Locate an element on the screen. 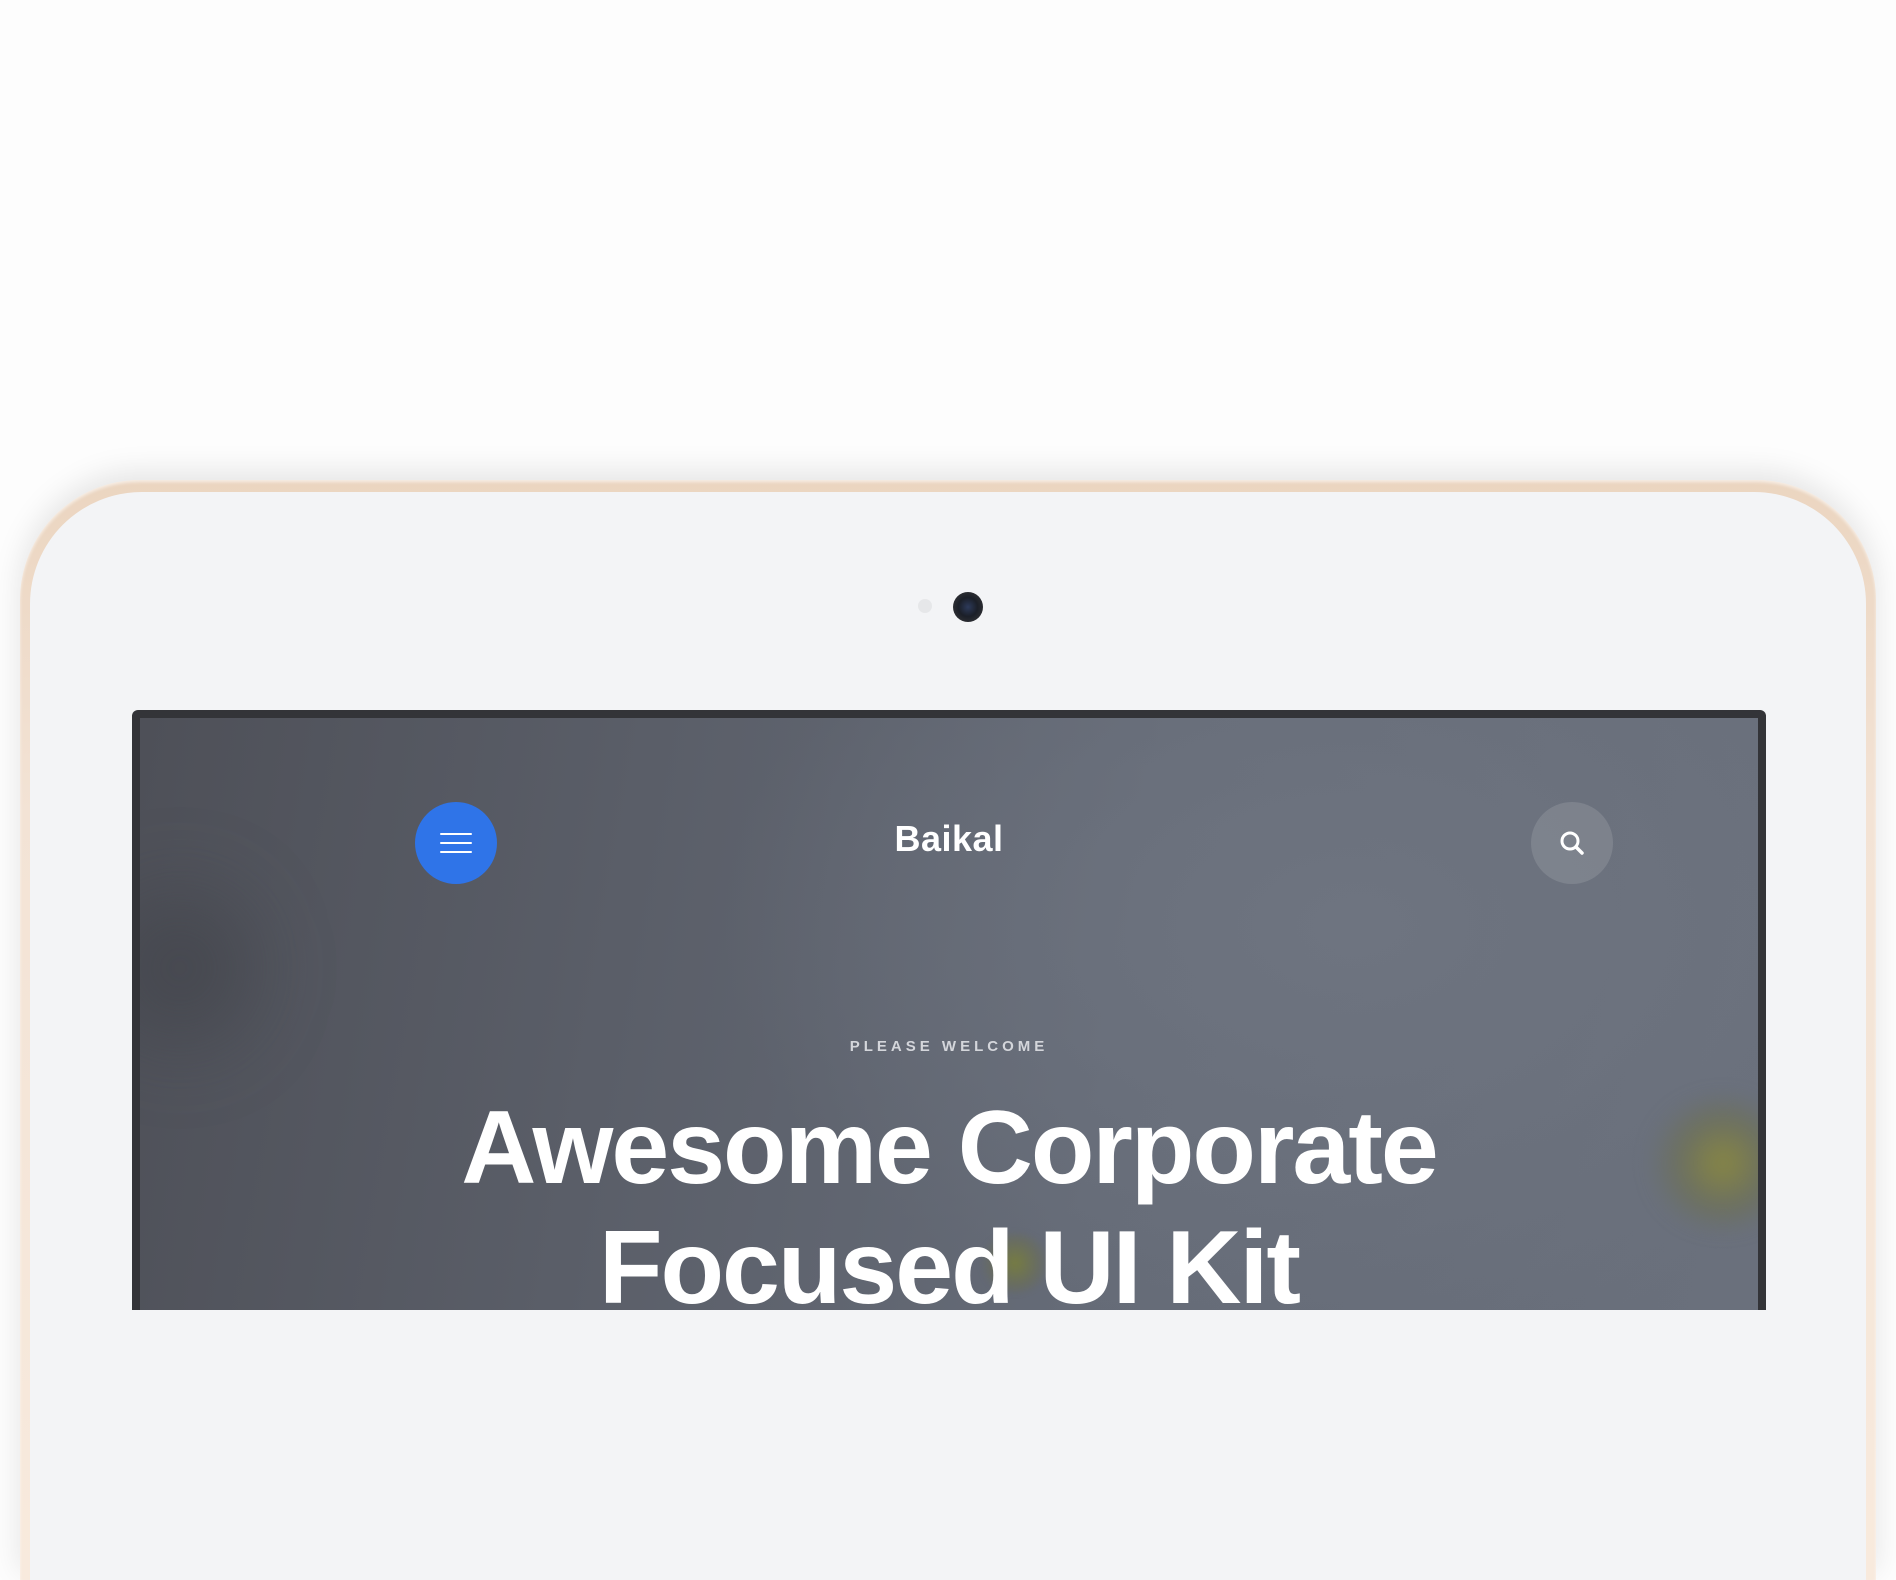 The image size is (1896, 1580). hero-eyebrow: PLEASE WELCOME is located at coordinates (949, 1046).